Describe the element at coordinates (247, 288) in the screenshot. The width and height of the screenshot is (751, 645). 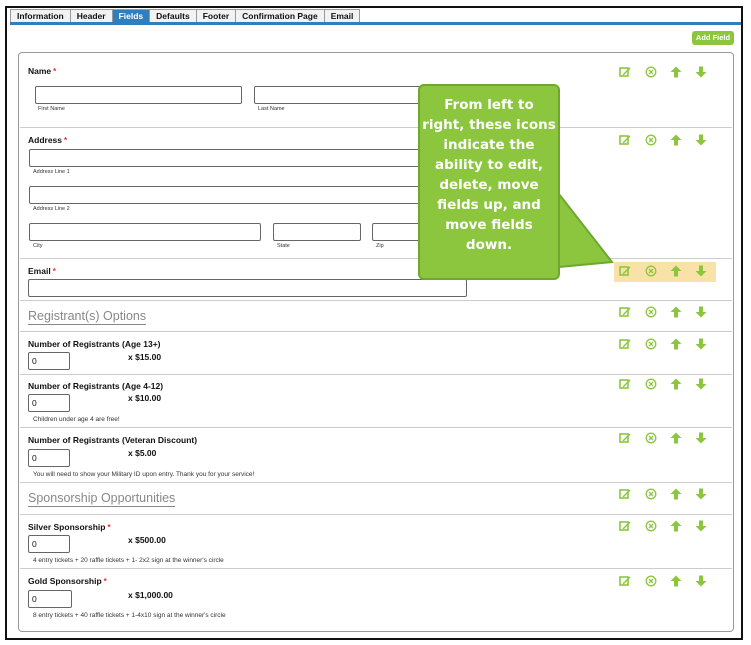
I see `email-input` at that location.